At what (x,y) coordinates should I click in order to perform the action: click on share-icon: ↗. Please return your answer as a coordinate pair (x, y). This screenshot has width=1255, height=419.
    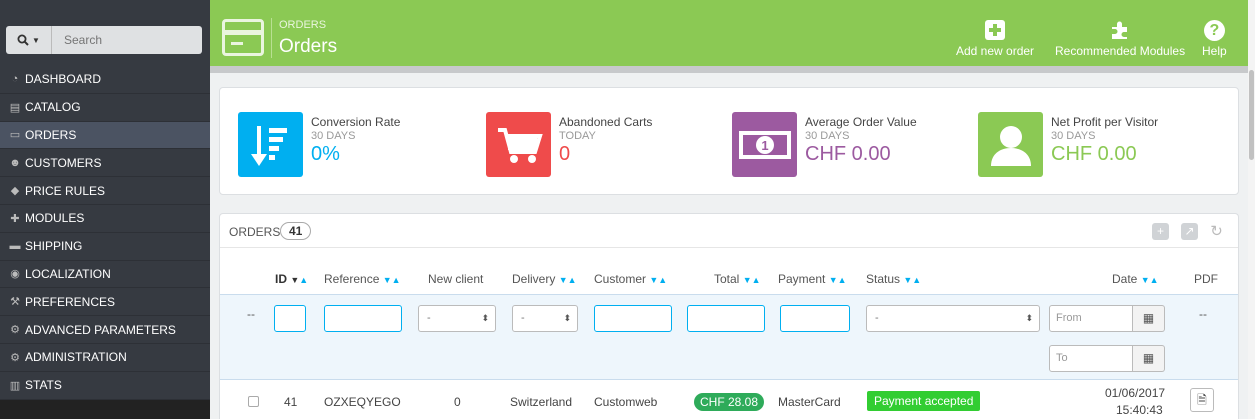
    Looking at the image, I should click on (1189, 231).